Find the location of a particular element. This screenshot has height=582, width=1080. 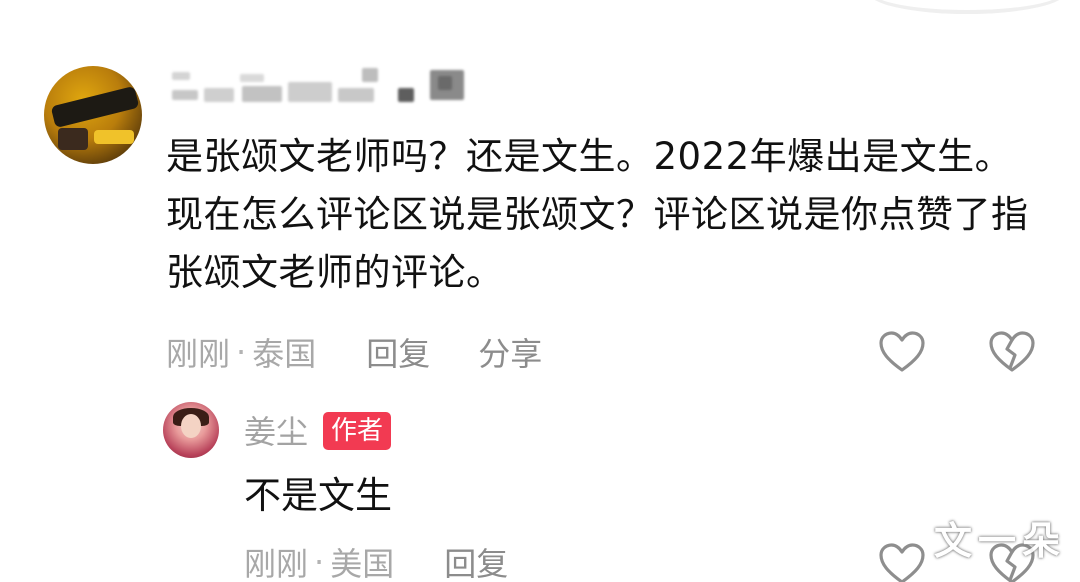

comment-meta: 刚刚 · 泰国 回复 分享 is located at coordinates (354, 352).